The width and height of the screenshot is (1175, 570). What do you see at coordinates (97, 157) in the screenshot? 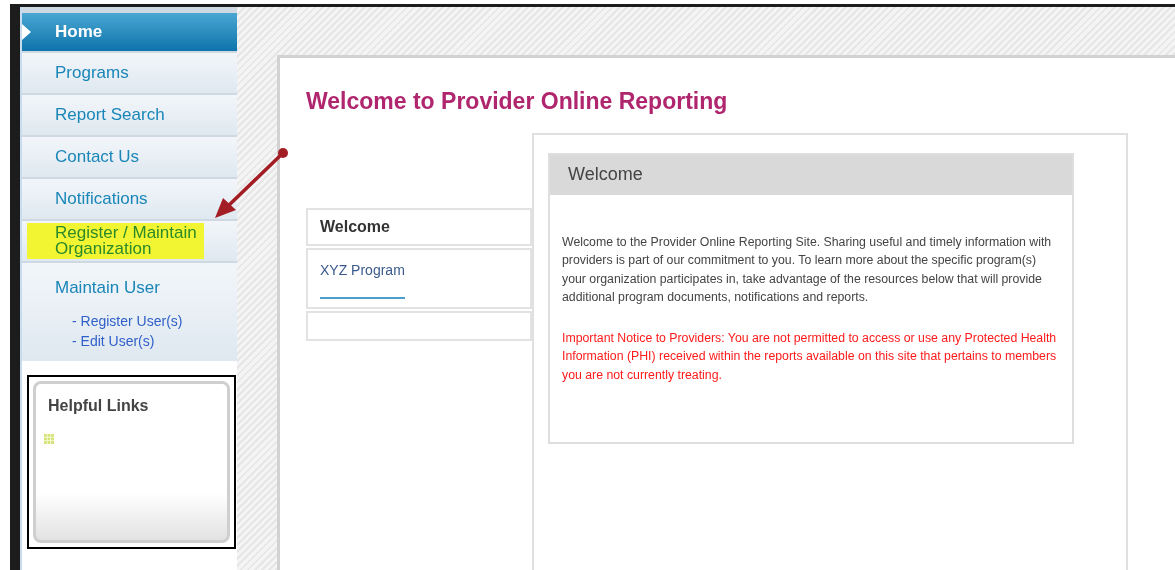
I see `nav-item: Contact Us` at bounding box center [97, 157].